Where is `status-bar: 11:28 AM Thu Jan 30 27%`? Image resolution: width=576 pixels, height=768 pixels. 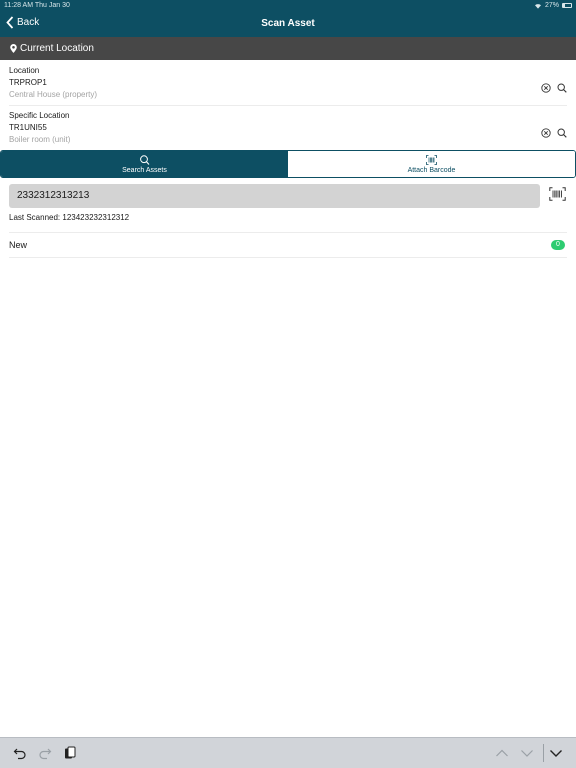
status-bar: 11:28 AM Thu Jan 30 27% is located at coordinates (288, 6).